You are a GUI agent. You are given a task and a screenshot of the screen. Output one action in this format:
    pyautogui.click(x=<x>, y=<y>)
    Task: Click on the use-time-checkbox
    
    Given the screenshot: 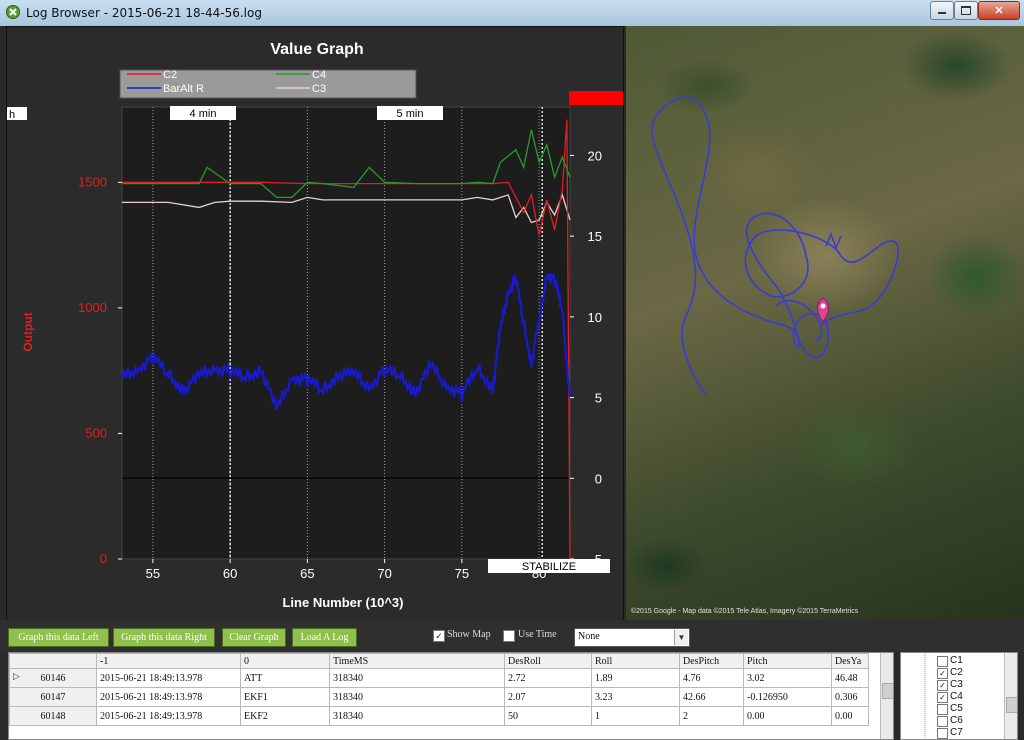 What is the action you would take?
    pyautogui.click(x=509, y=636)
    